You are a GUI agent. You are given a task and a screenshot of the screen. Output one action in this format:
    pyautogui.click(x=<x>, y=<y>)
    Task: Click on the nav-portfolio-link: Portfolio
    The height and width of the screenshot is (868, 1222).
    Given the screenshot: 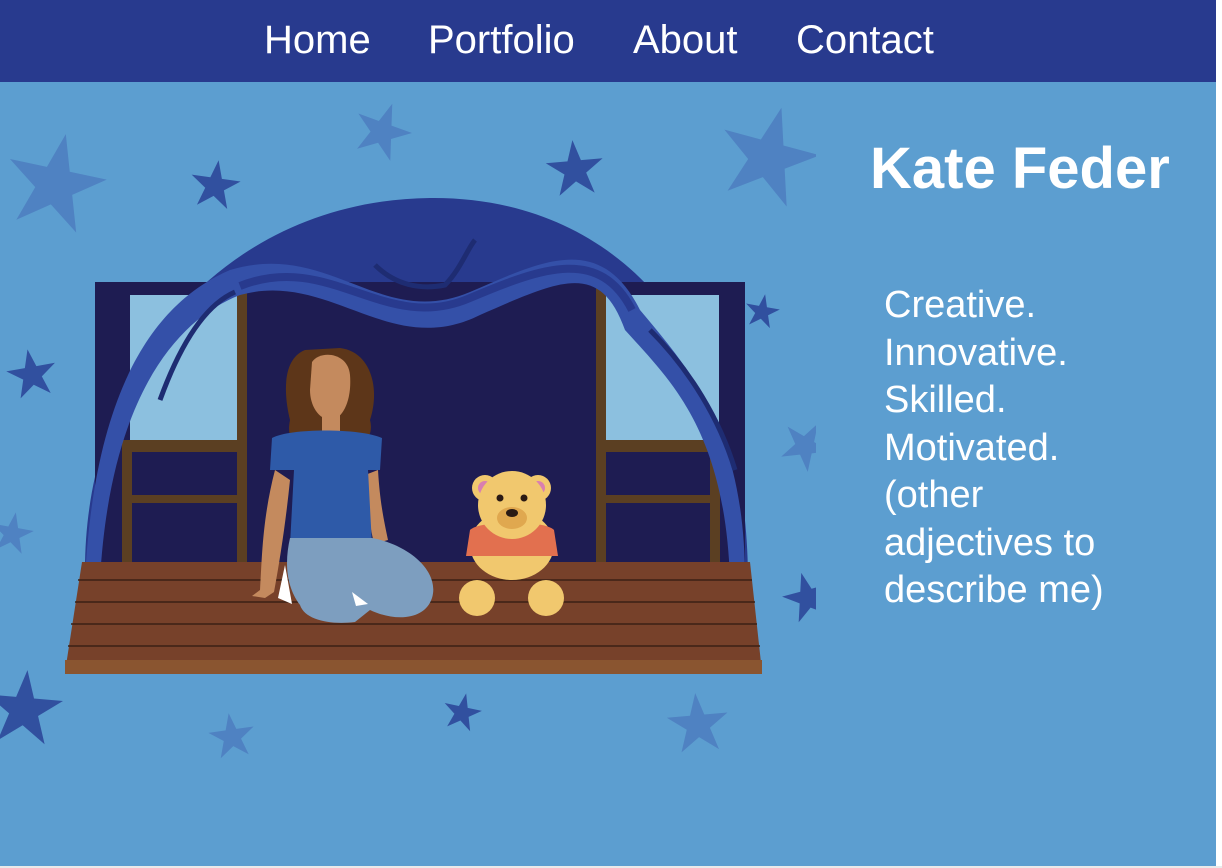 What is the action you would take?
    pyautogui.click(x=501, y=40)
    